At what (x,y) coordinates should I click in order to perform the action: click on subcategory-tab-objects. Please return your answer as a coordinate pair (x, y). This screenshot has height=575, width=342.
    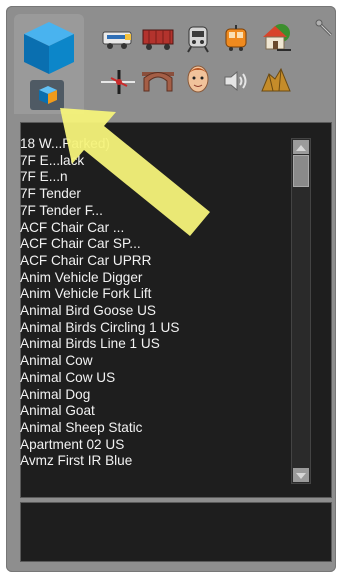
    Looking at the image, I should click on (47, 95).